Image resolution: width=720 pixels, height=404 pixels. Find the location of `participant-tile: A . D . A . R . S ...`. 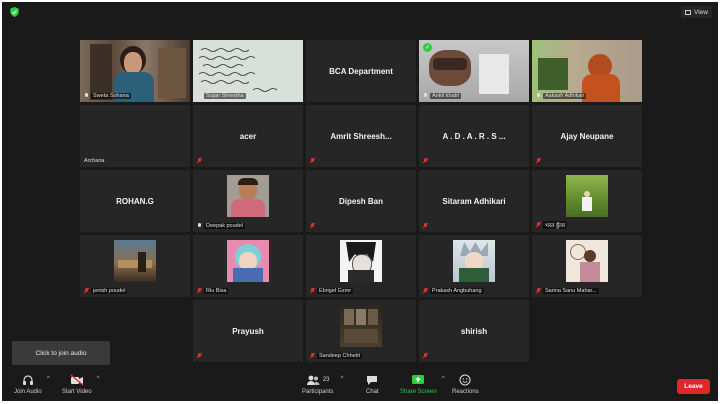

participant-tile: A . D . A . R . S ... is located at coordinates (474, 136).